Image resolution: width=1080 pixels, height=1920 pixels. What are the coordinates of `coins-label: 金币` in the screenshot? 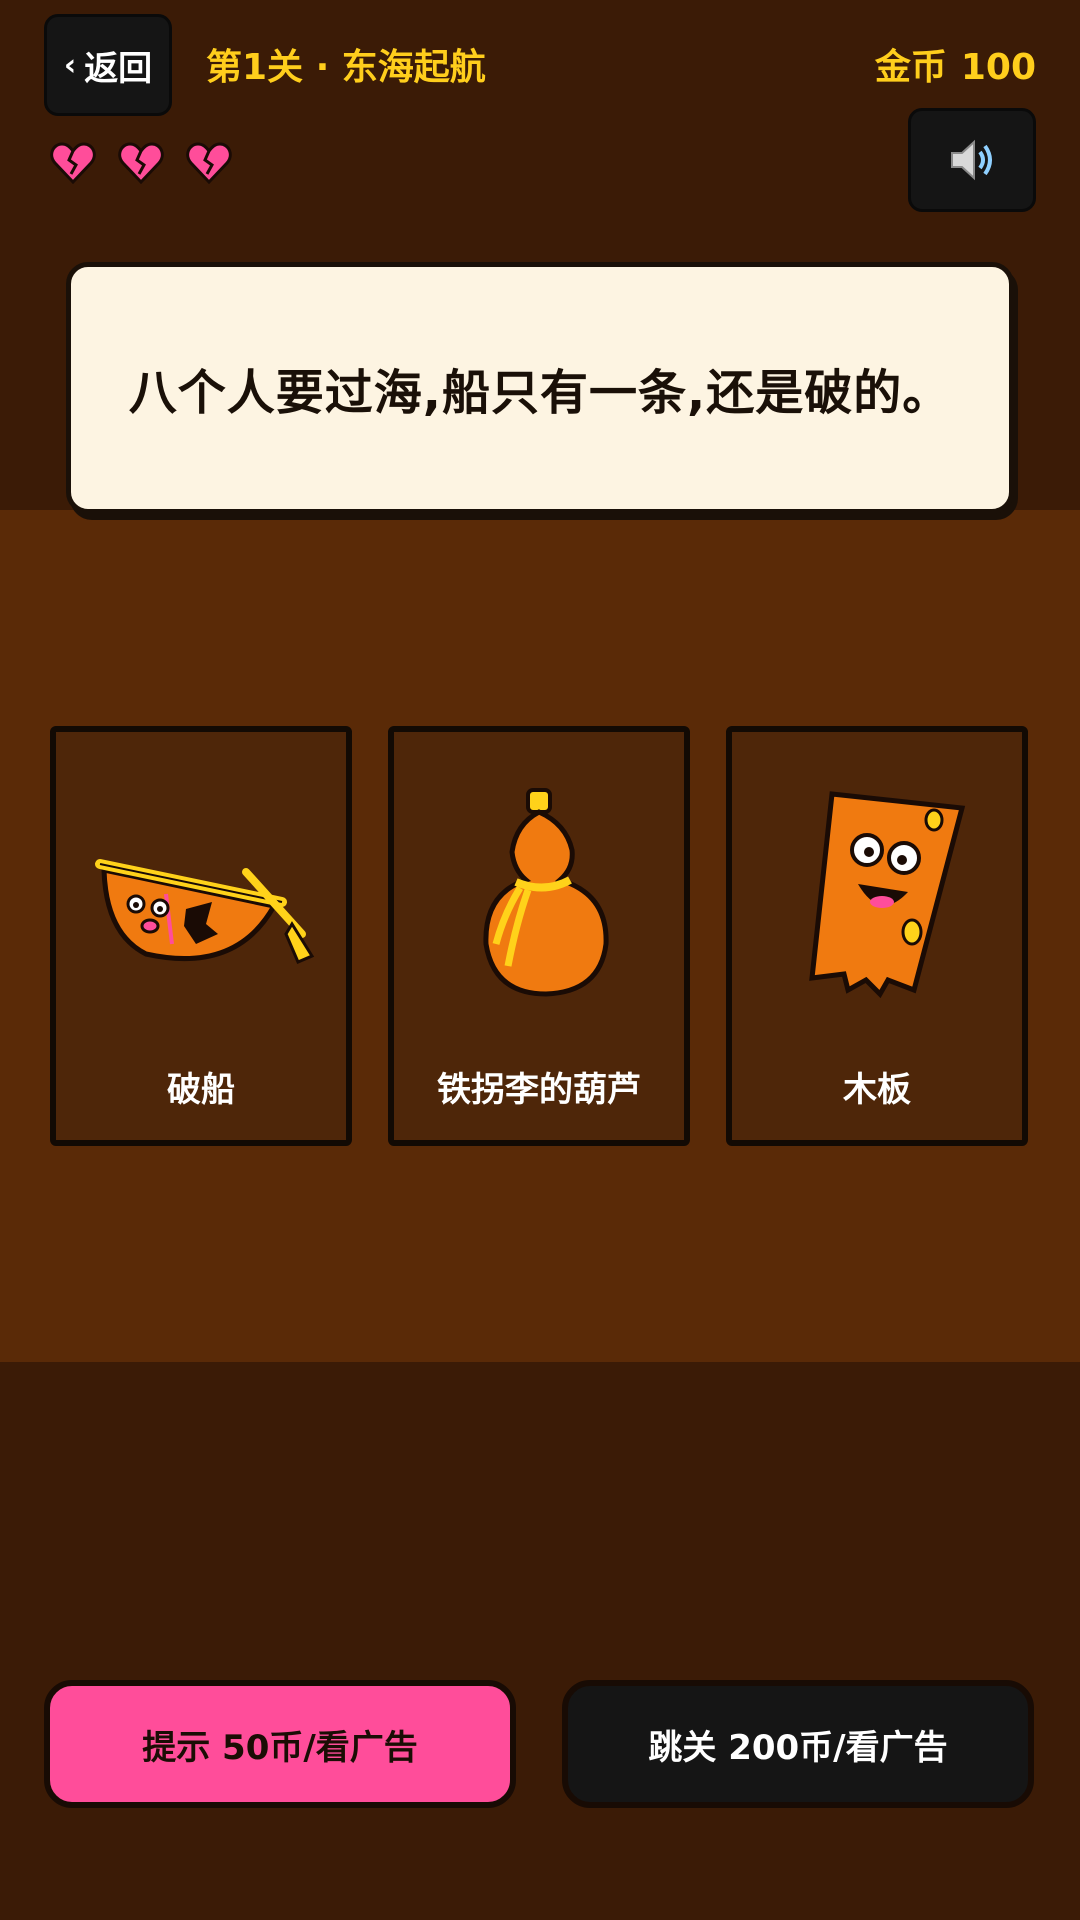 It's located at (910, 67).